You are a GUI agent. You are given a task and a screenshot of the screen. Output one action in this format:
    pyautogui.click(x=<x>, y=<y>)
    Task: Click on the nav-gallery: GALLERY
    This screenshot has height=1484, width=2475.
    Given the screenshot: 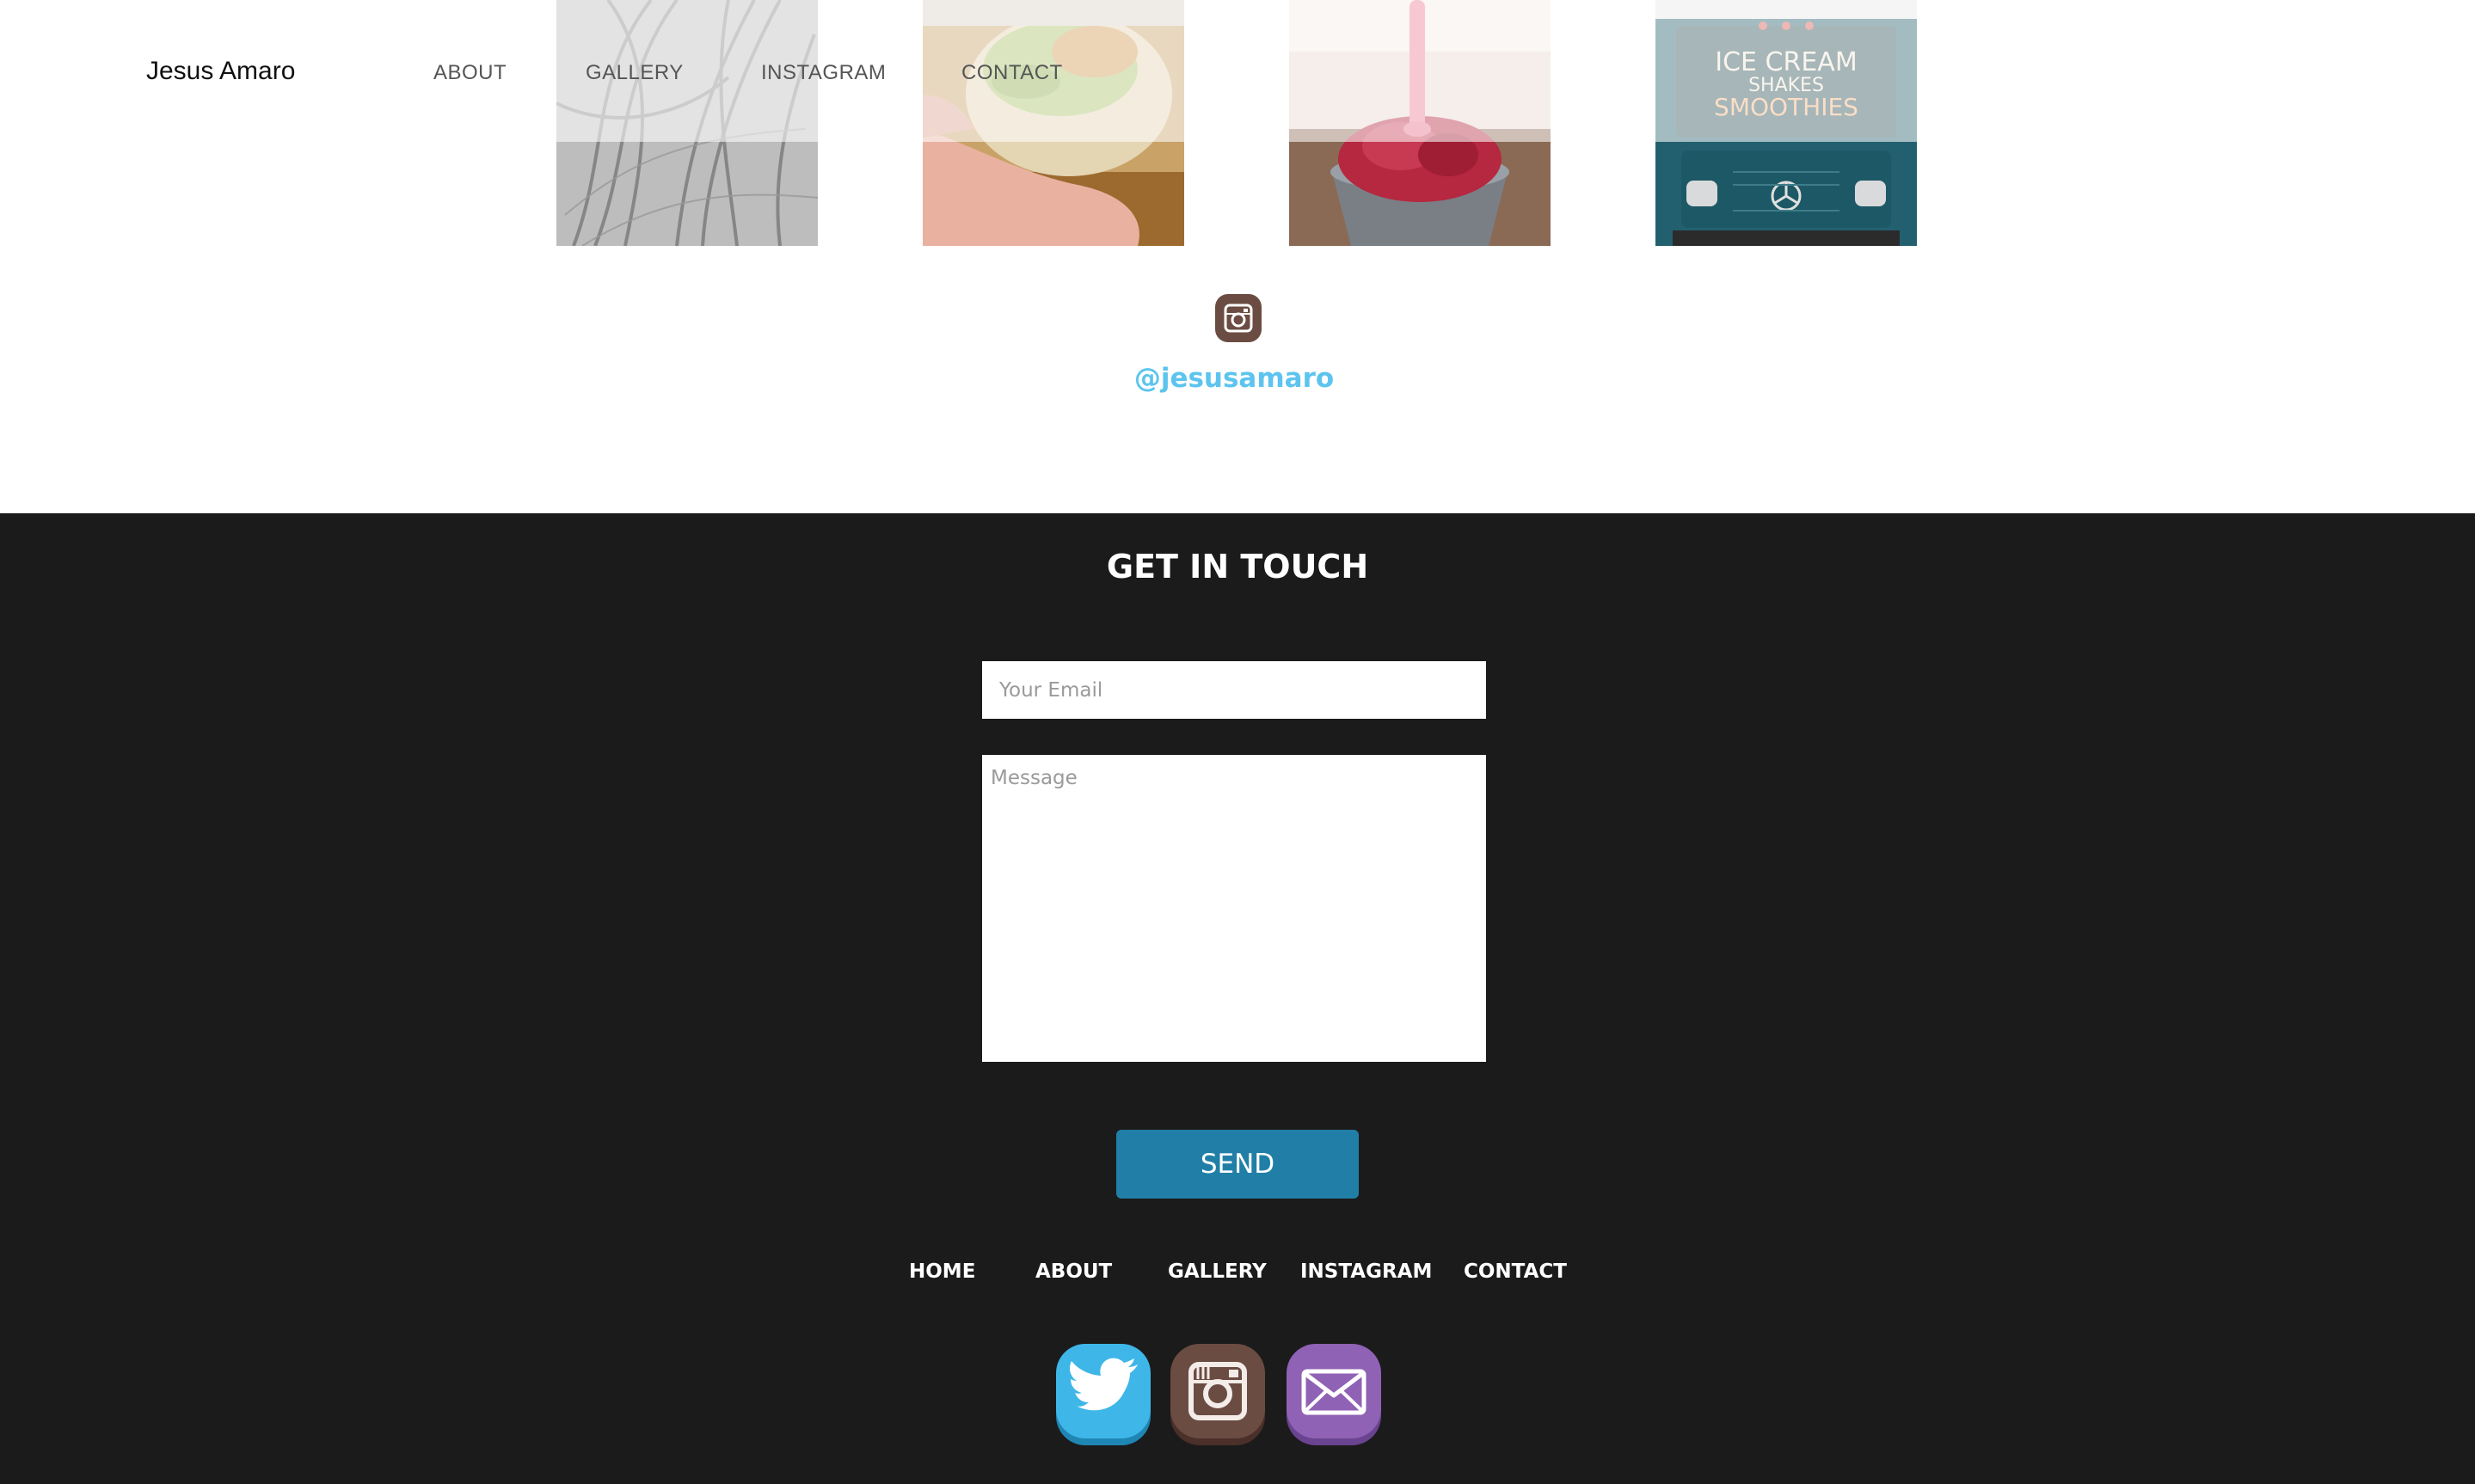 What is the action you would take?
    pyautogui.click(x=635, y=73)
    